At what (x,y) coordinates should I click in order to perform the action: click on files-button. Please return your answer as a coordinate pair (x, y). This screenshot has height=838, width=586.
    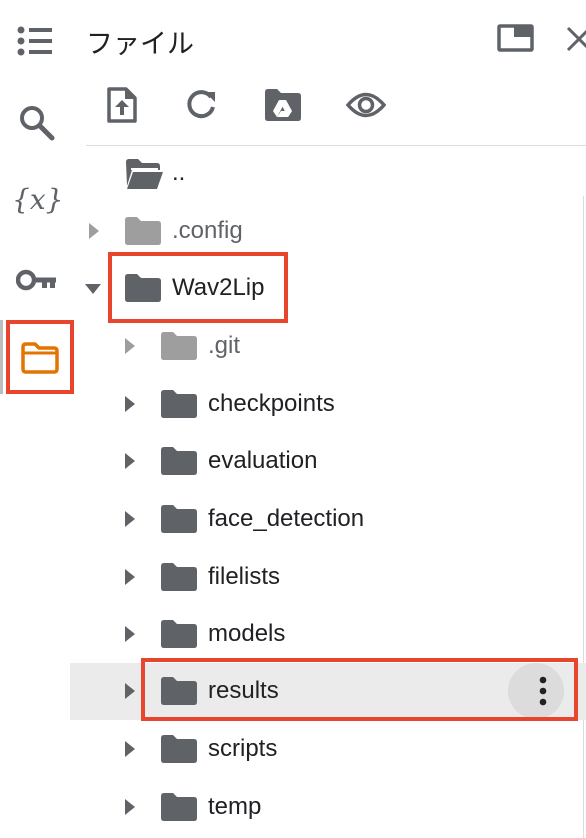
    Looking at the image, I should click on (40, 357).